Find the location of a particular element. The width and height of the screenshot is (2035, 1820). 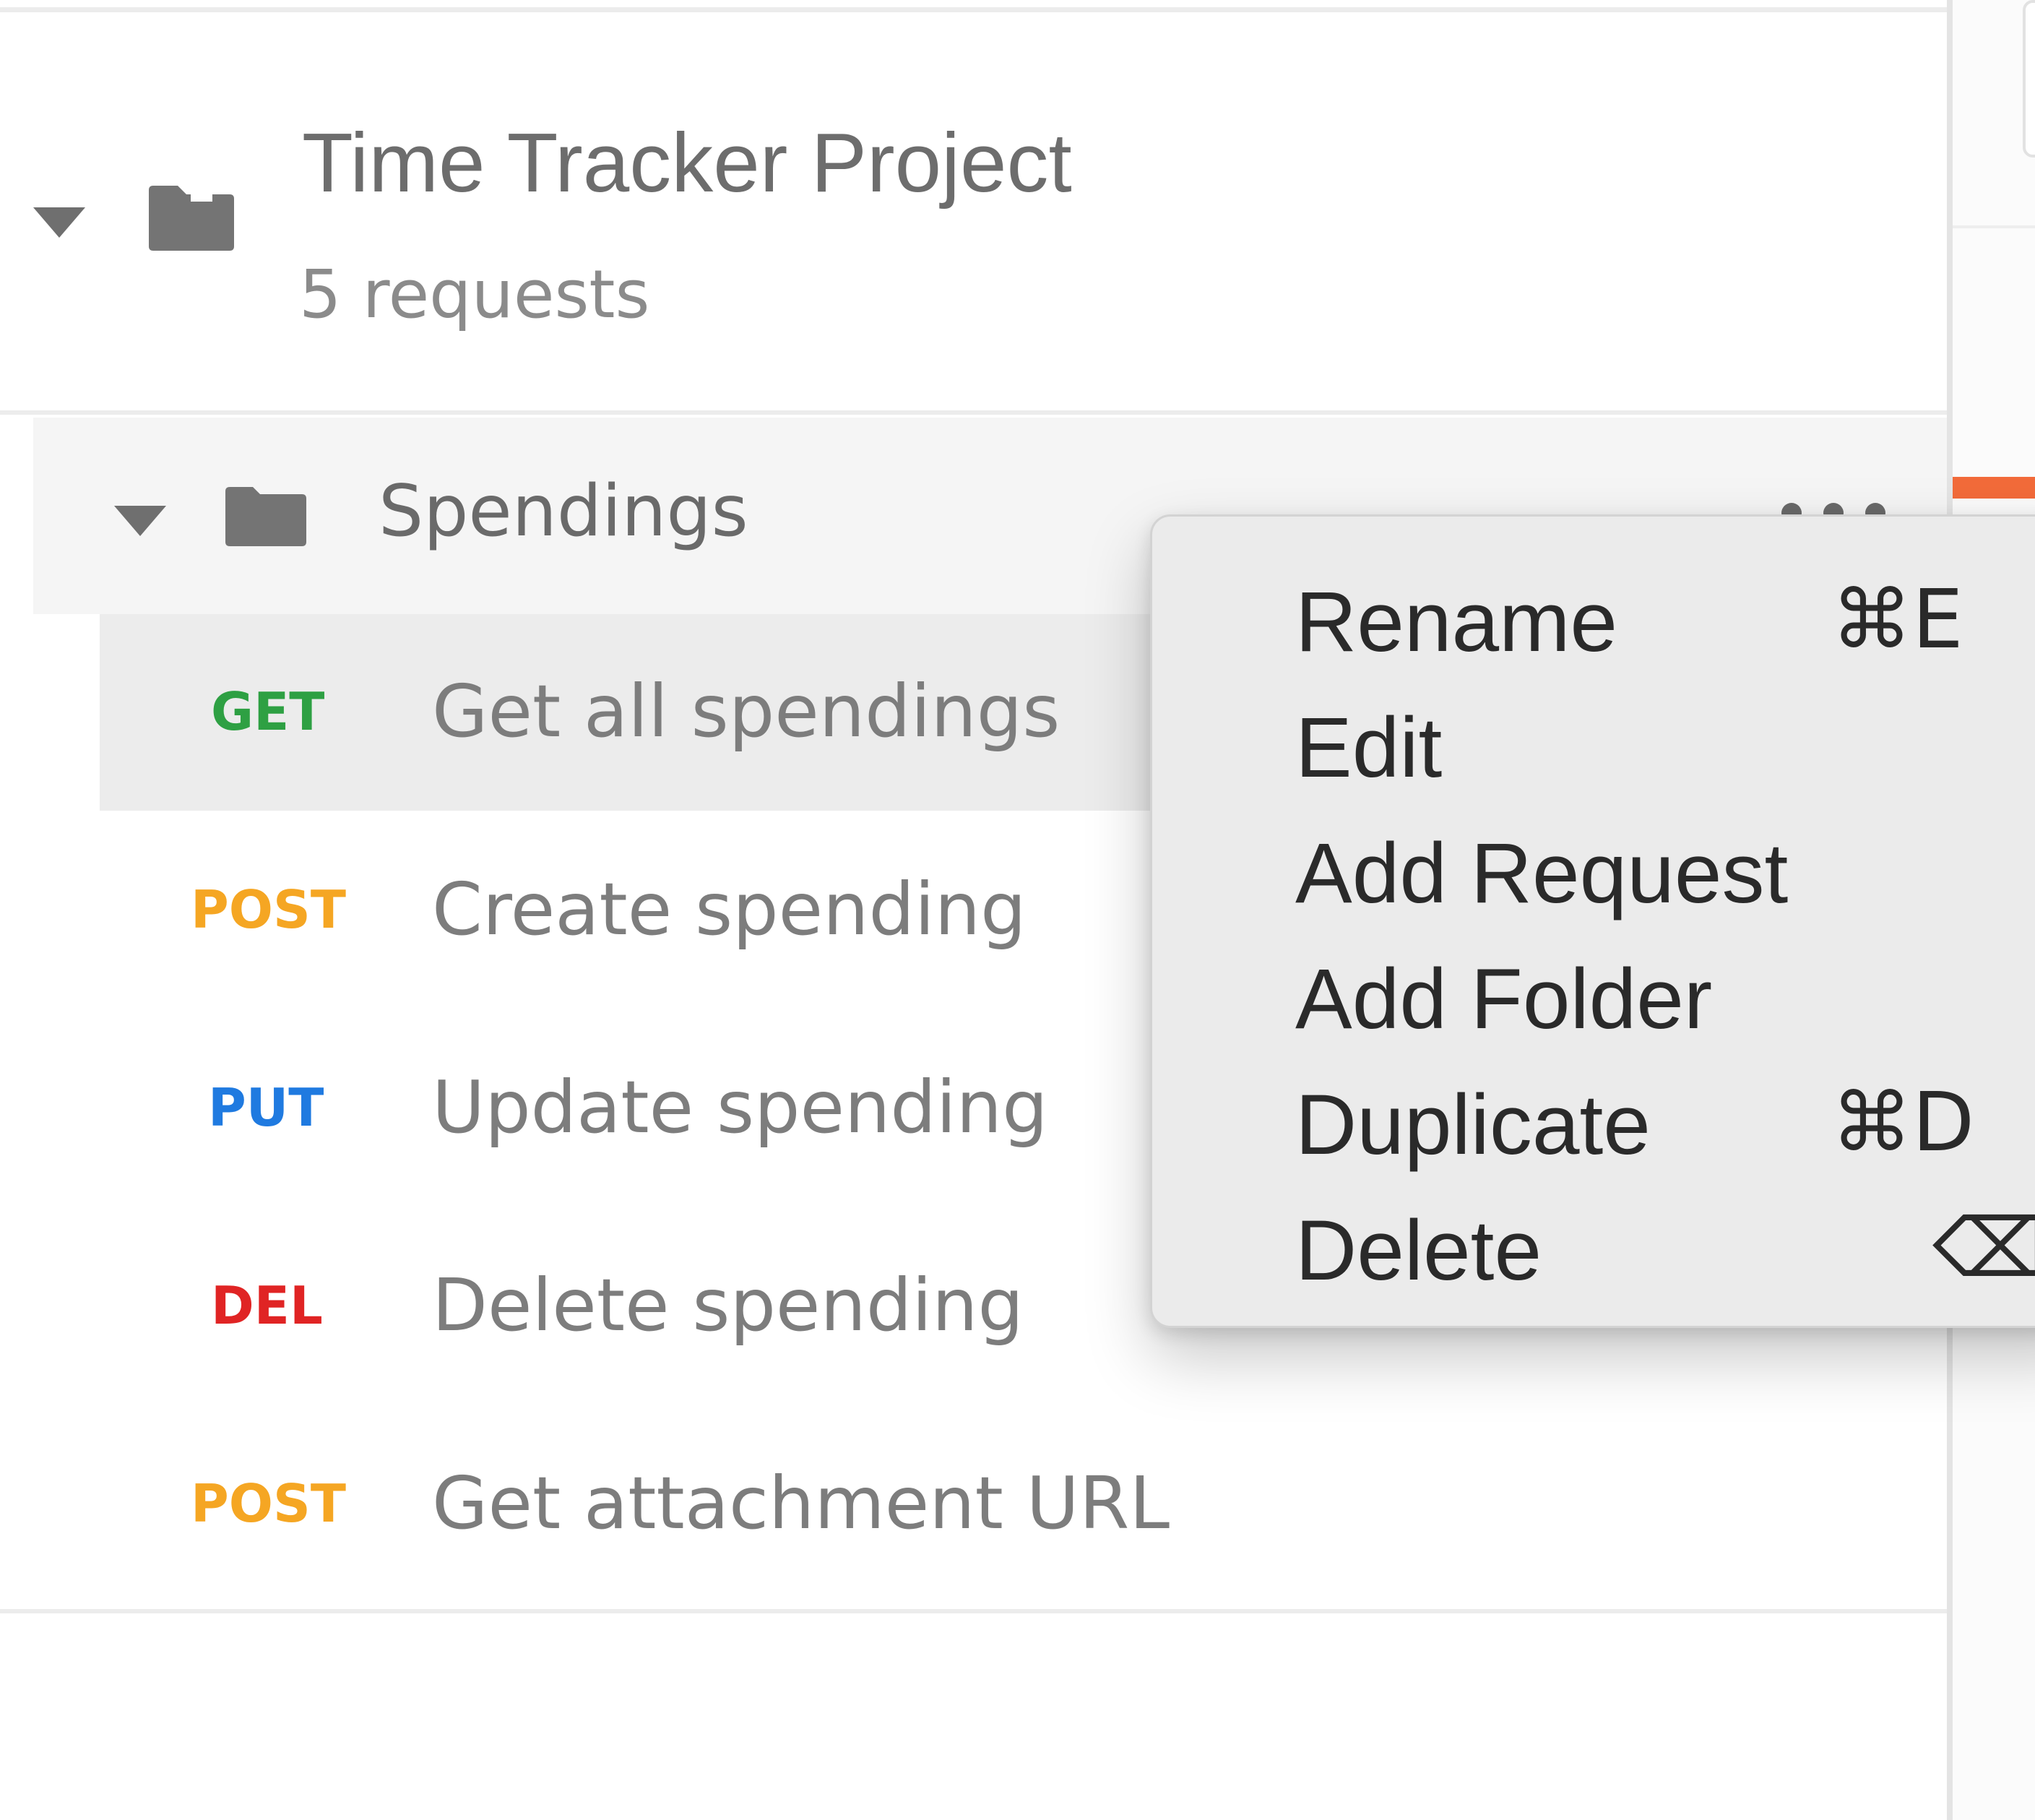

collection-title: Time Tracker Project is located at coordinates (687, 162).